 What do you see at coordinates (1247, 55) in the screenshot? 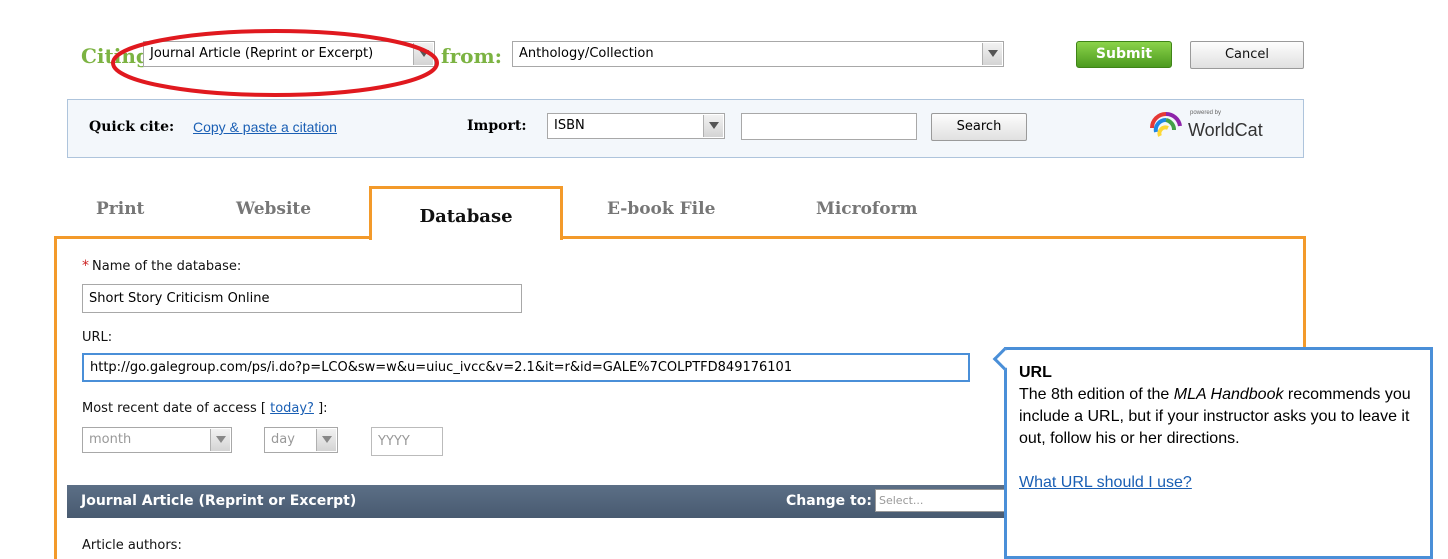
I see `cancel-button: Cancel` at bounding box center [1247, 55].